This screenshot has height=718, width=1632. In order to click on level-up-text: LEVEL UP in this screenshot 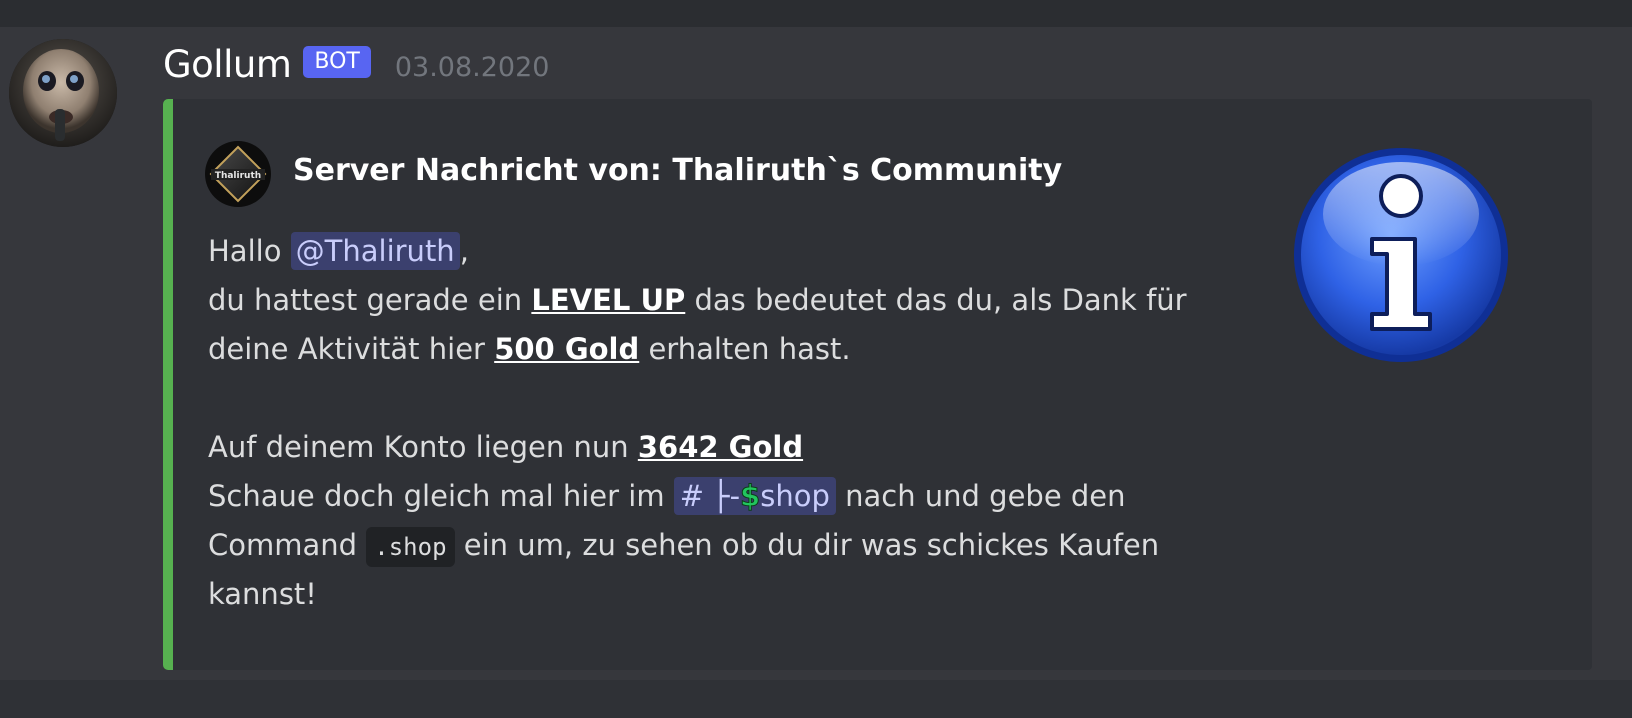, I will do `click(608, 300)`.